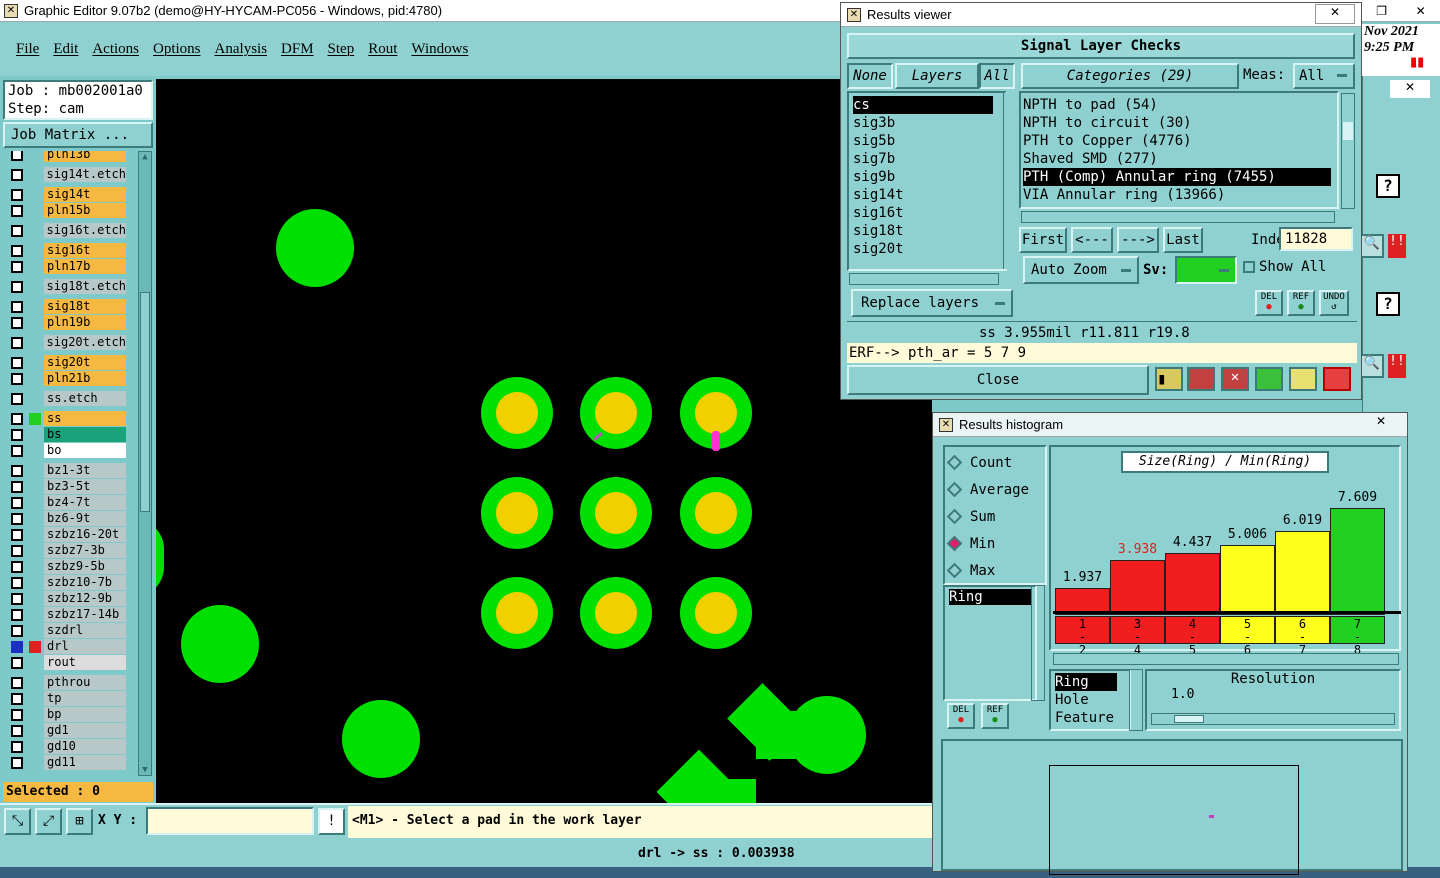  I want to click on grid-icon: ⊞, so click(79, 821).